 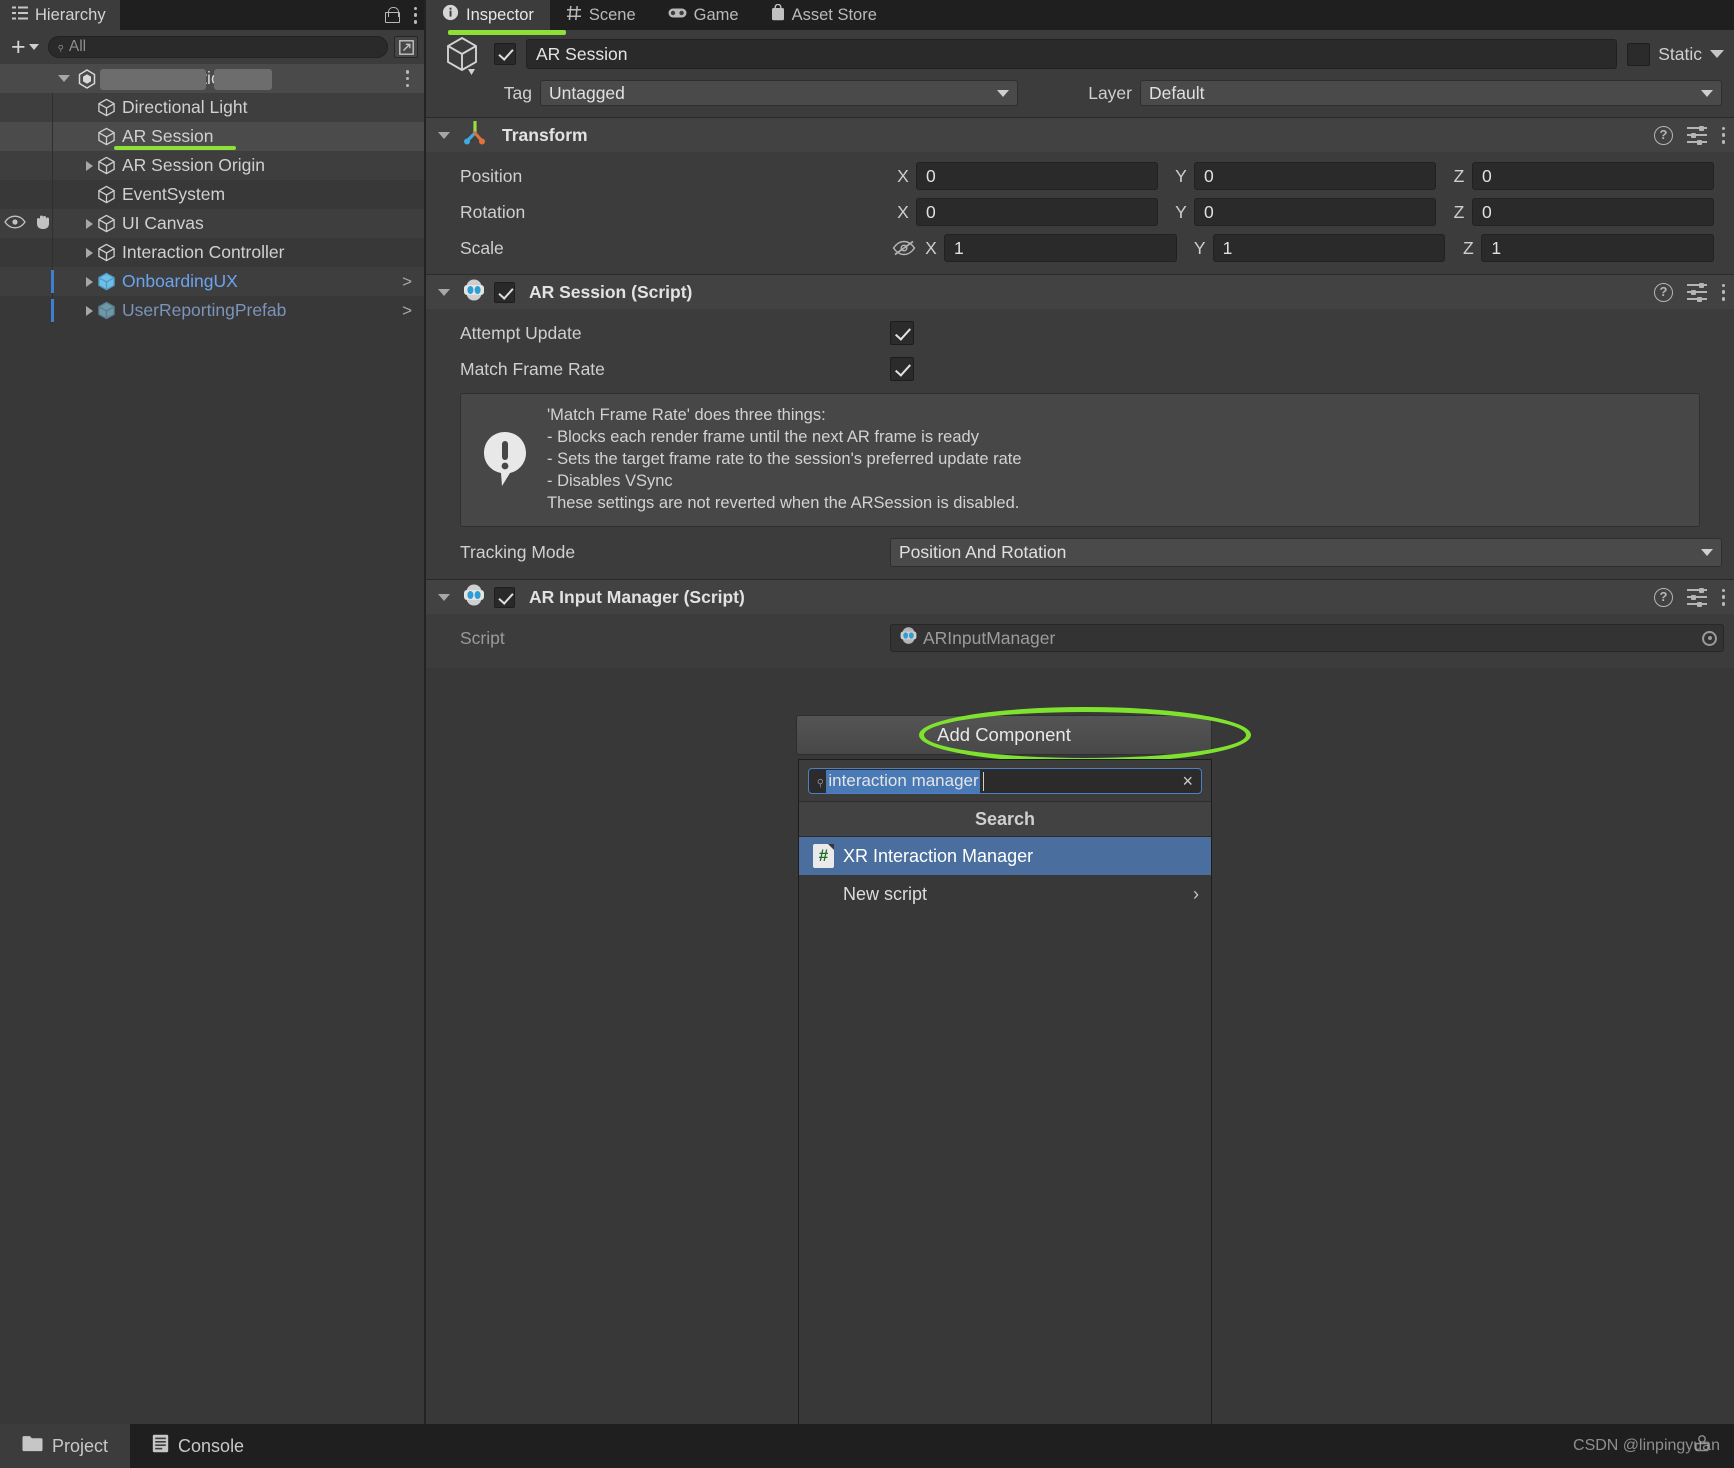 What do you see at coordinates (1037, 176) in the screenshot?
I see `position-x-input: 0` at bounding box center [1037, 176].